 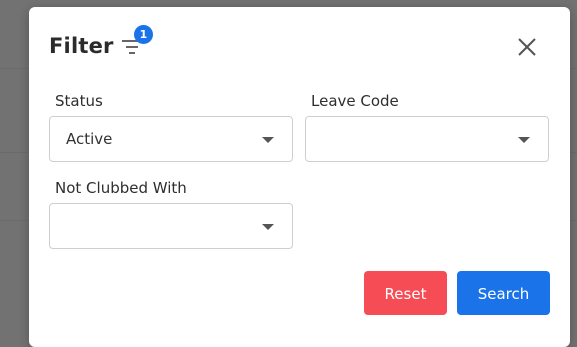 I want to click on status-label: Status, so click(x=79, y=101).